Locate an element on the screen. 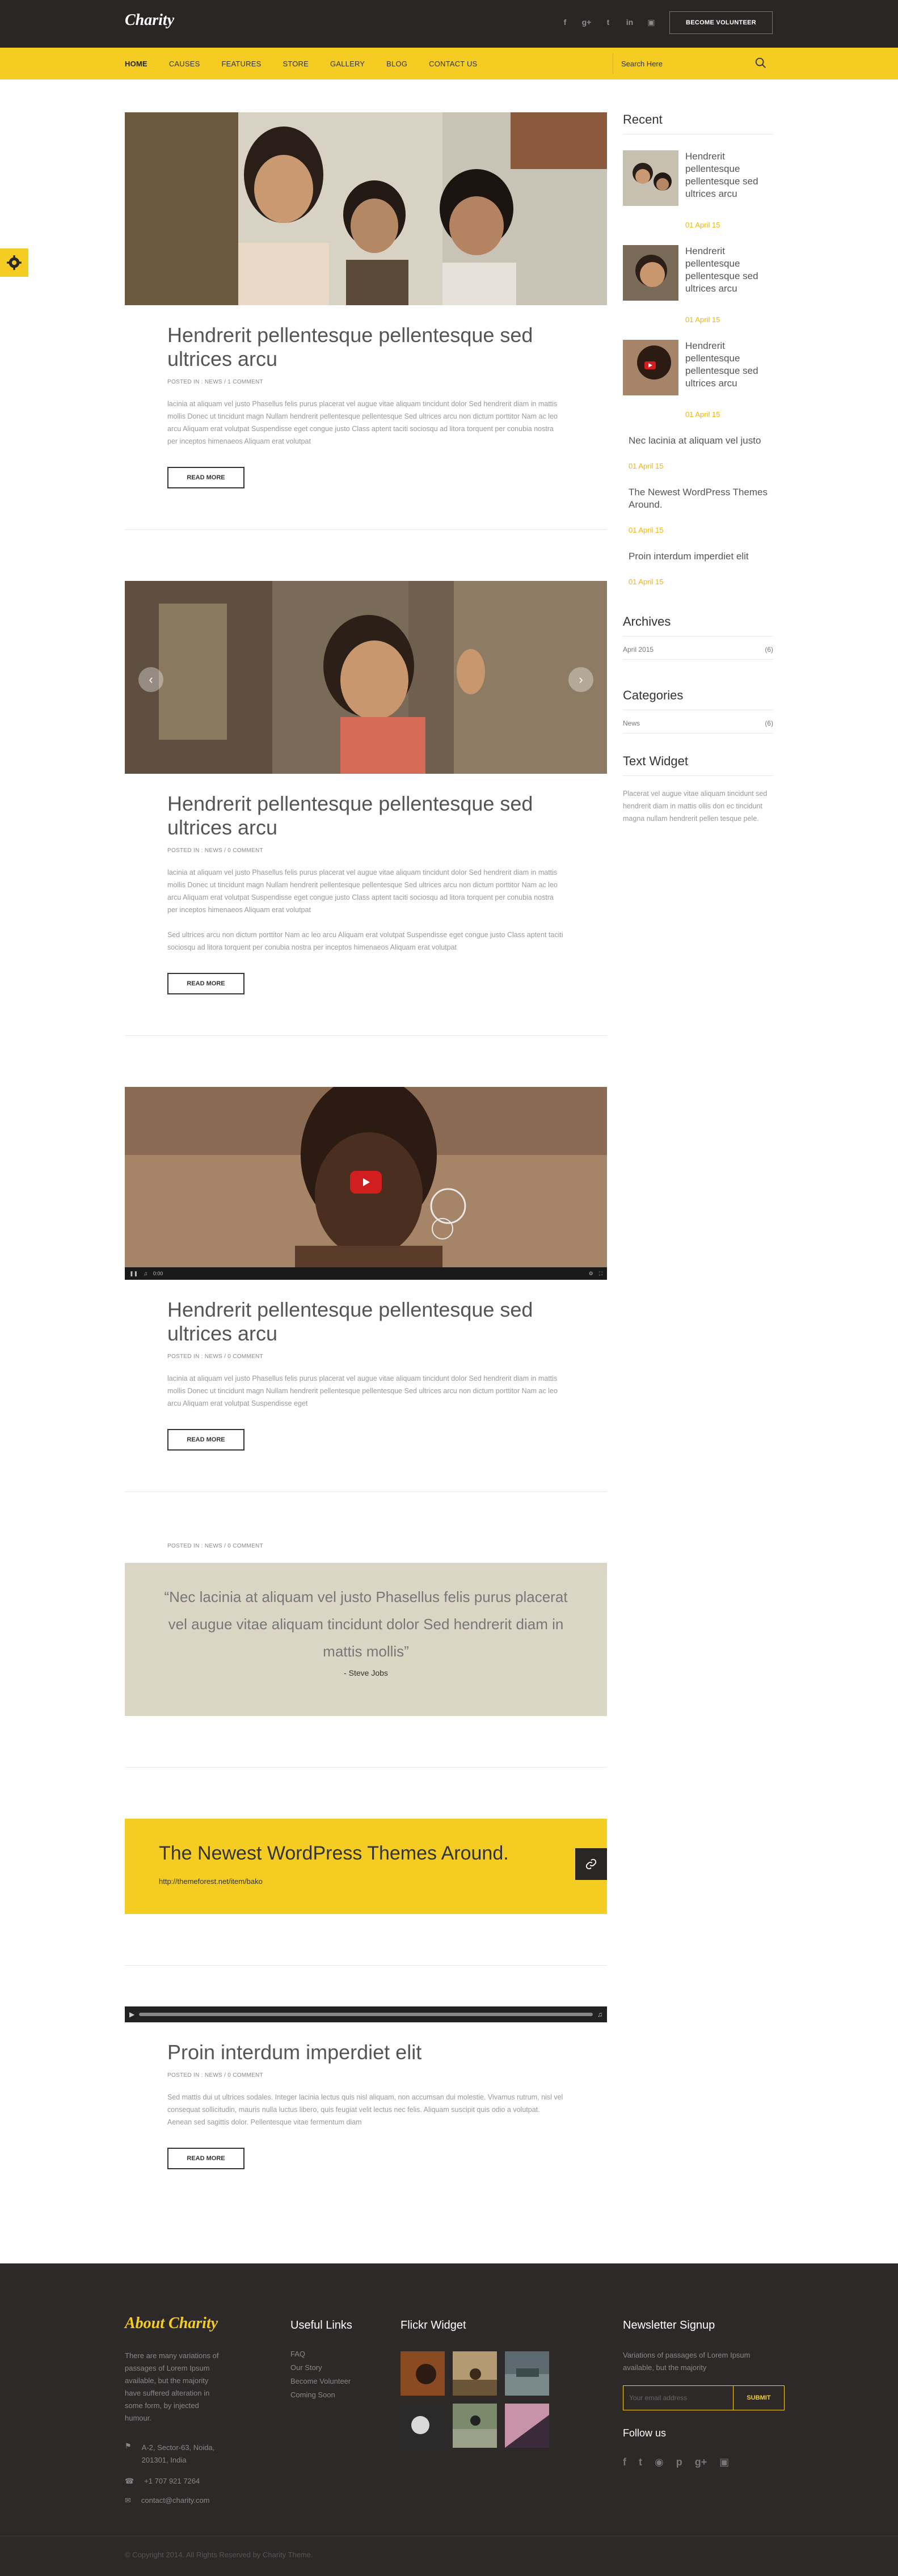  link-post-url: http://themeforest.net/item/bako is located at coordinates (383, 1881).